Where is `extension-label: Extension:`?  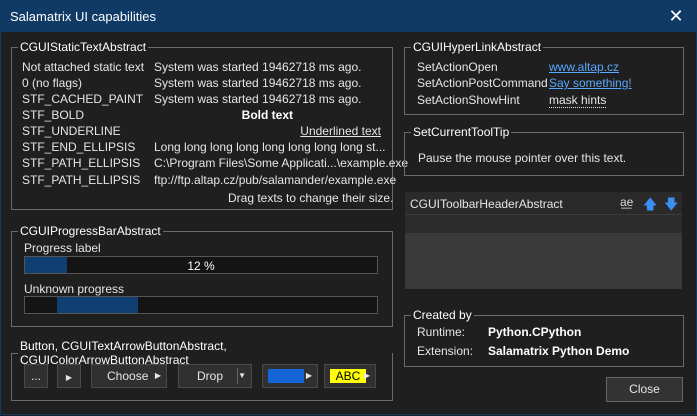
extension-label: Extension: is located at coordinates (445, 351).